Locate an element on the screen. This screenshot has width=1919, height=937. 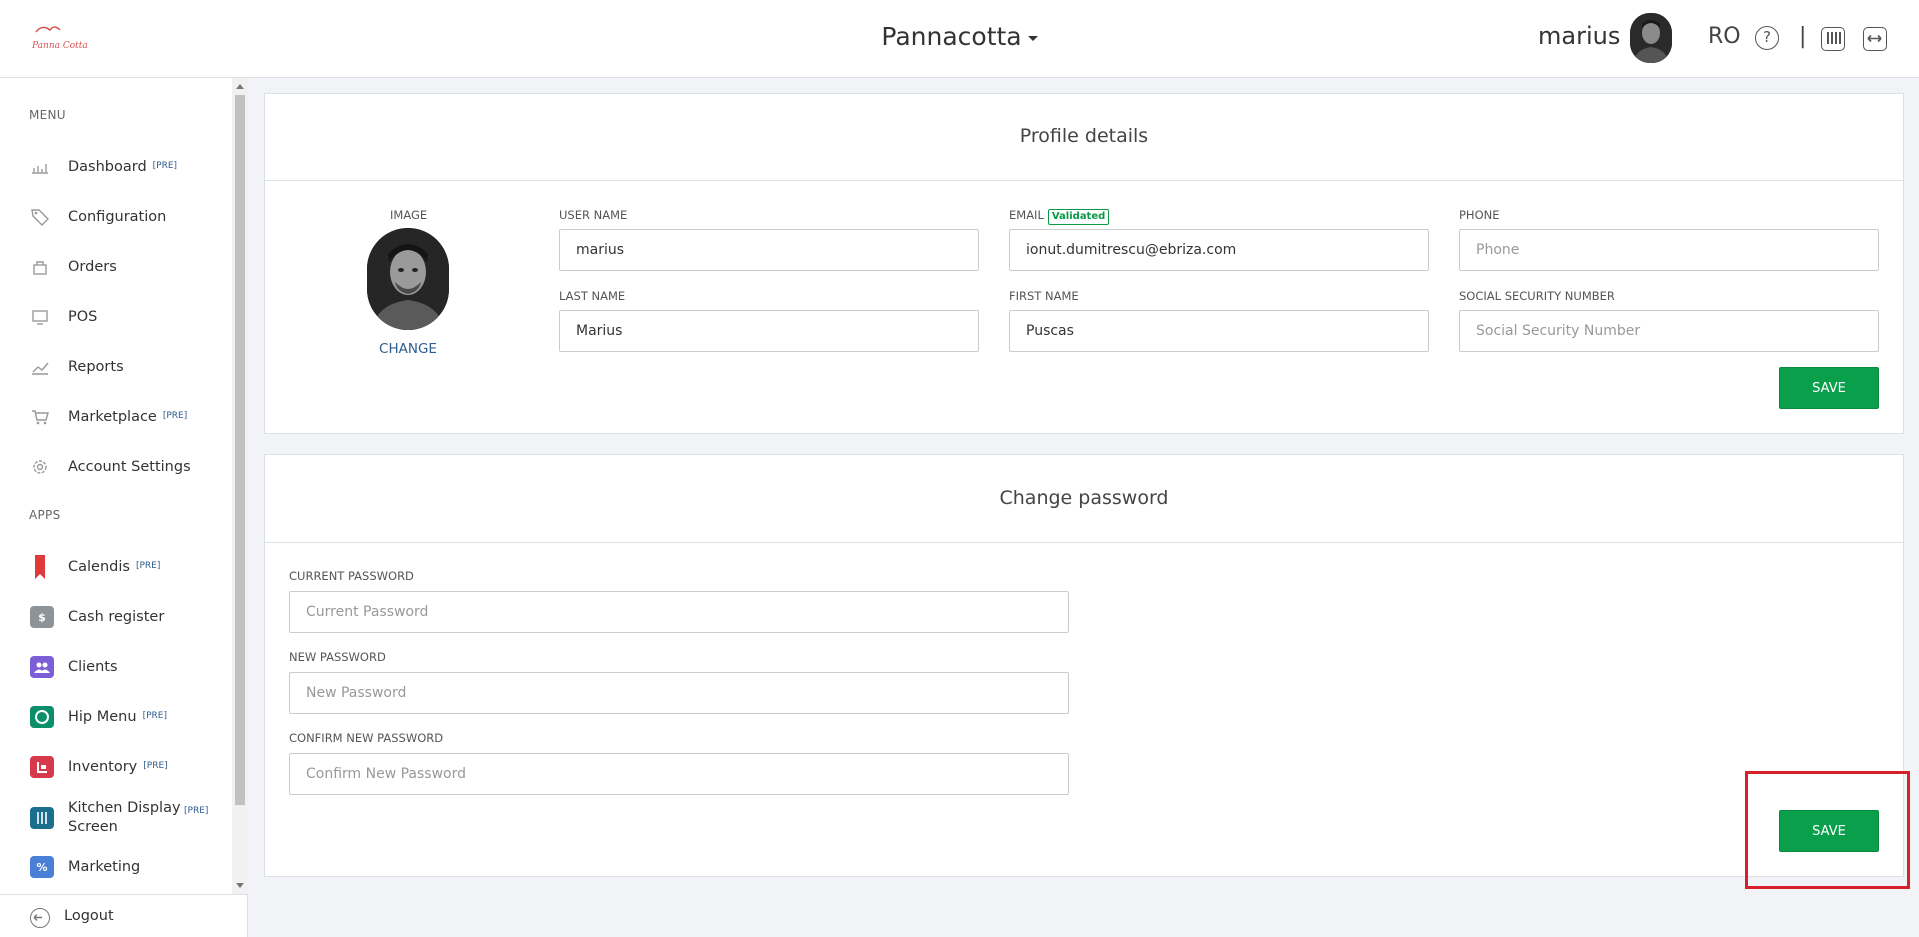
firstname-input is located at coordinates (1219, 331).